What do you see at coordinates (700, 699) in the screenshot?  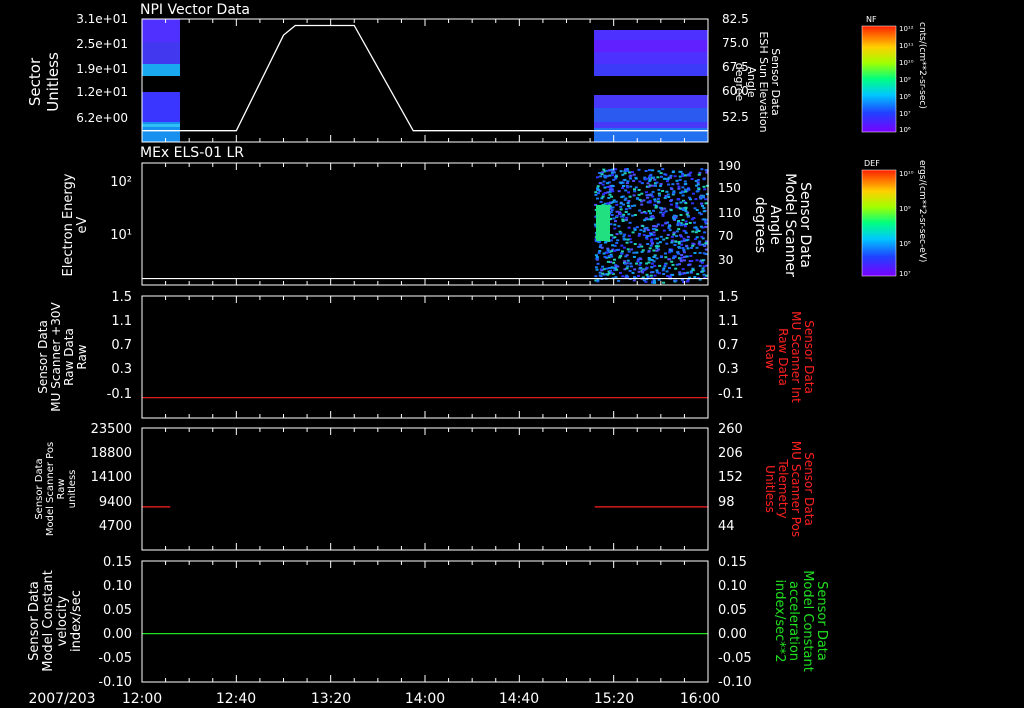 I see `time-tick-label: 16:00` at bounding box center [700, 699].